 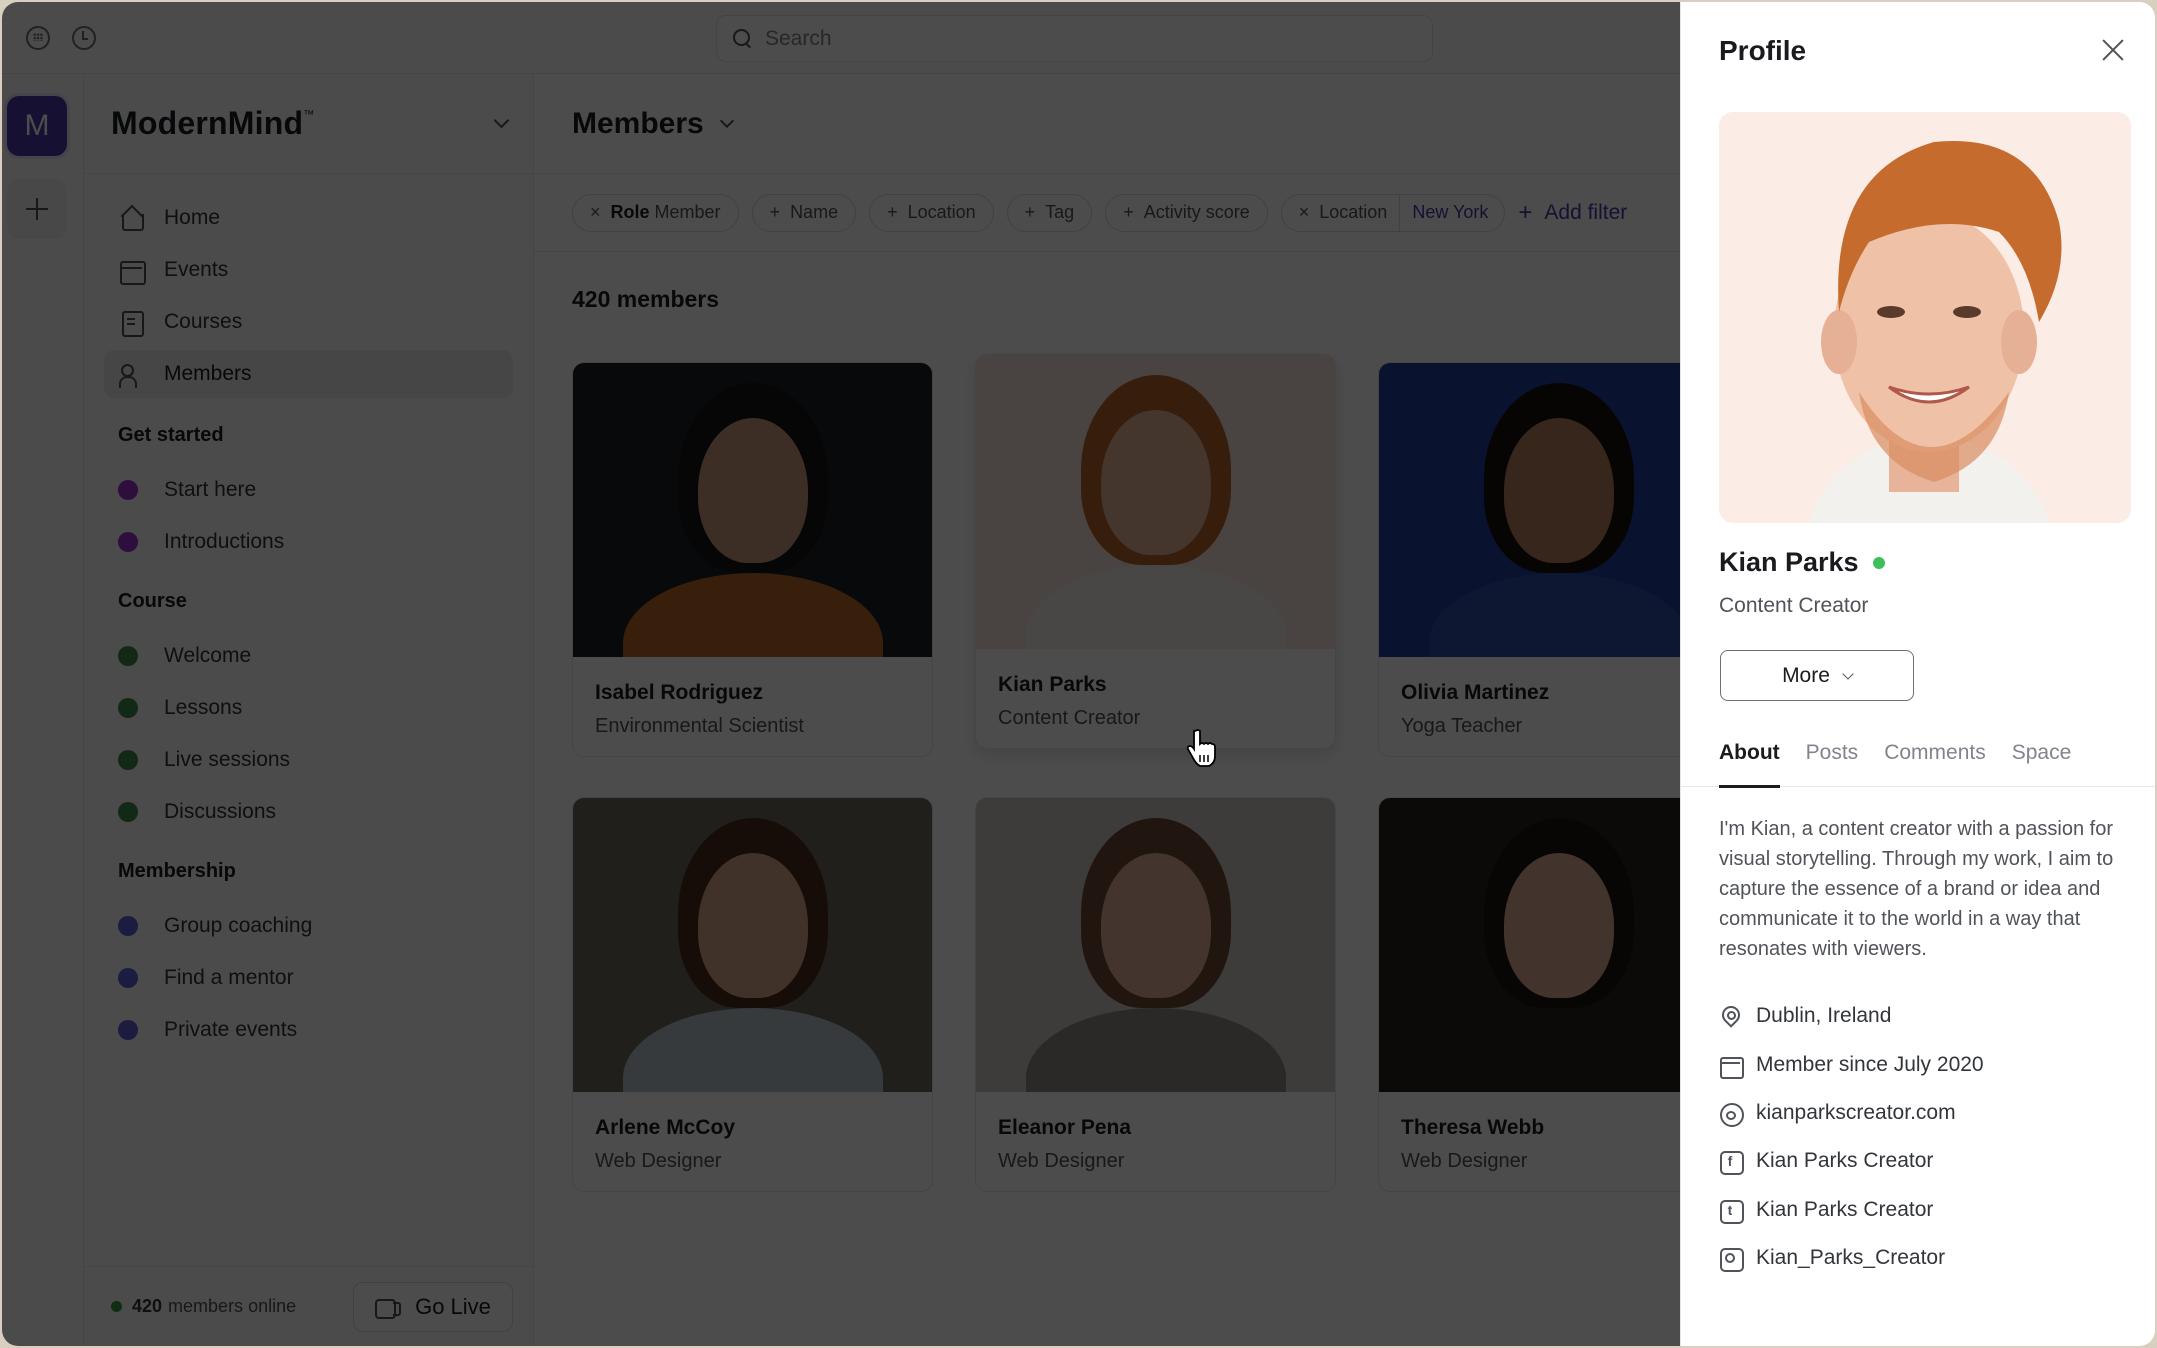 I want to click on detail-facebook: f Kian Parks Creator, so click(x=1851, y=1161).